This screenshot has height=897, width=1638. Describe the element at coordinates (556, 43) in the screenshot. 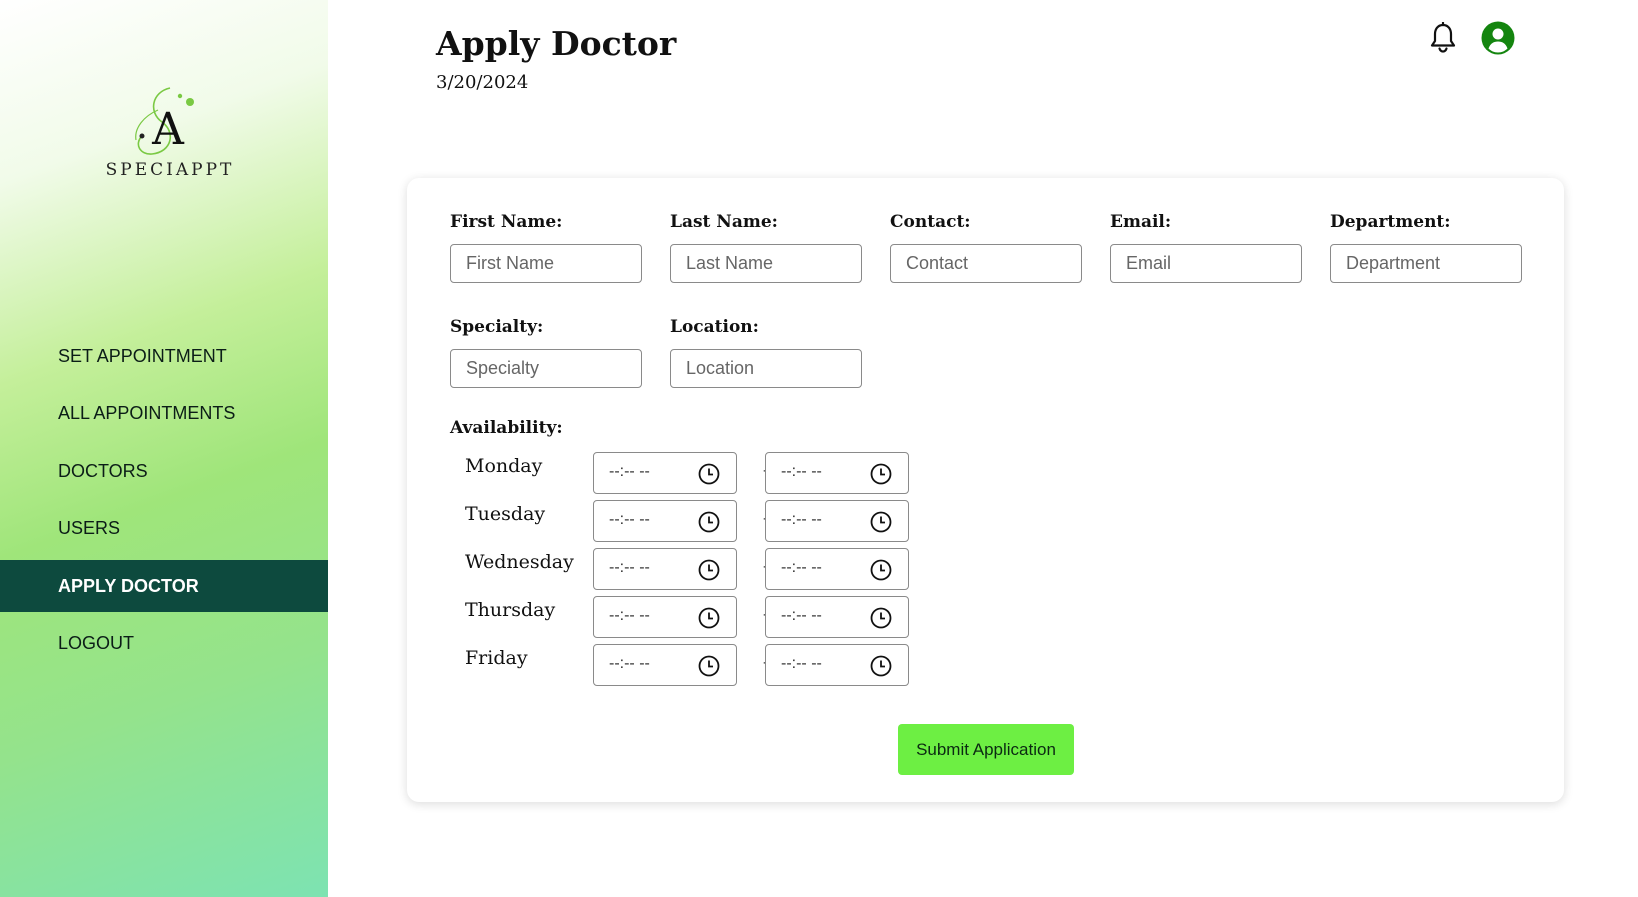

I see `page-title: Apply Doctor` at that location.